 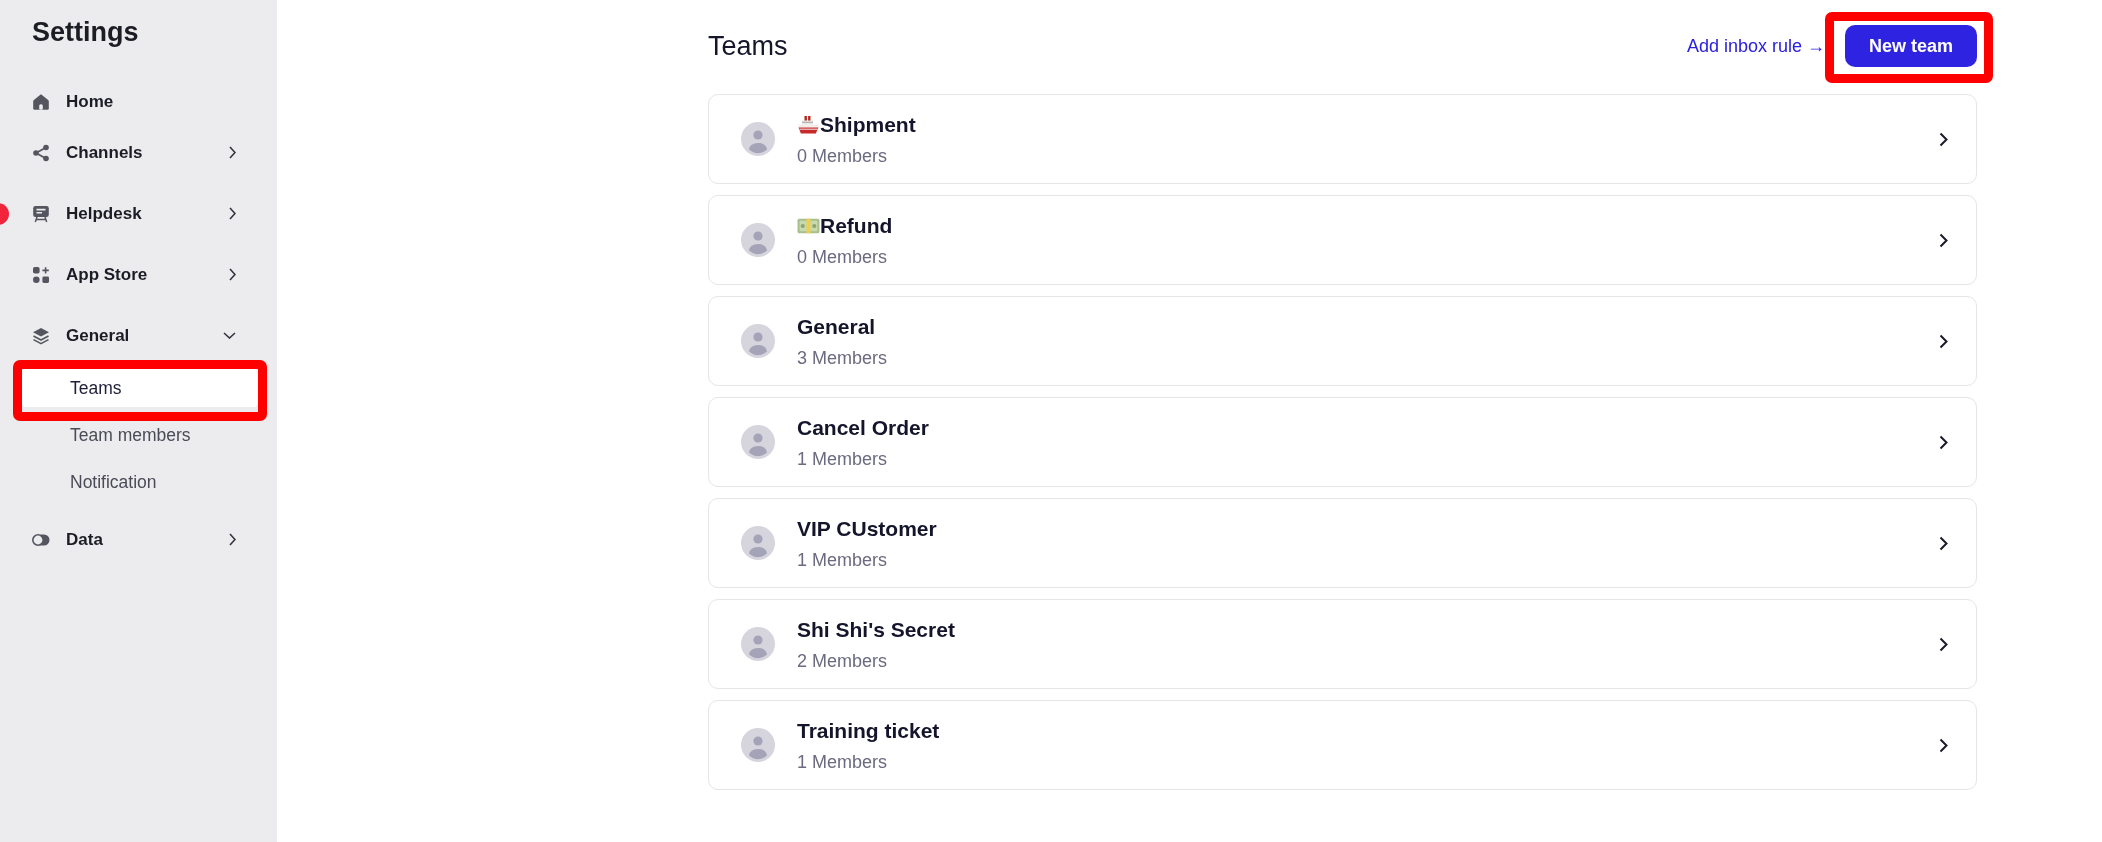 What do you see at coordinates (1342, 644) in the screenshot?
I see `team-card: Shi Shi's Secret 2 Members` at bounding box center [1342, 644].